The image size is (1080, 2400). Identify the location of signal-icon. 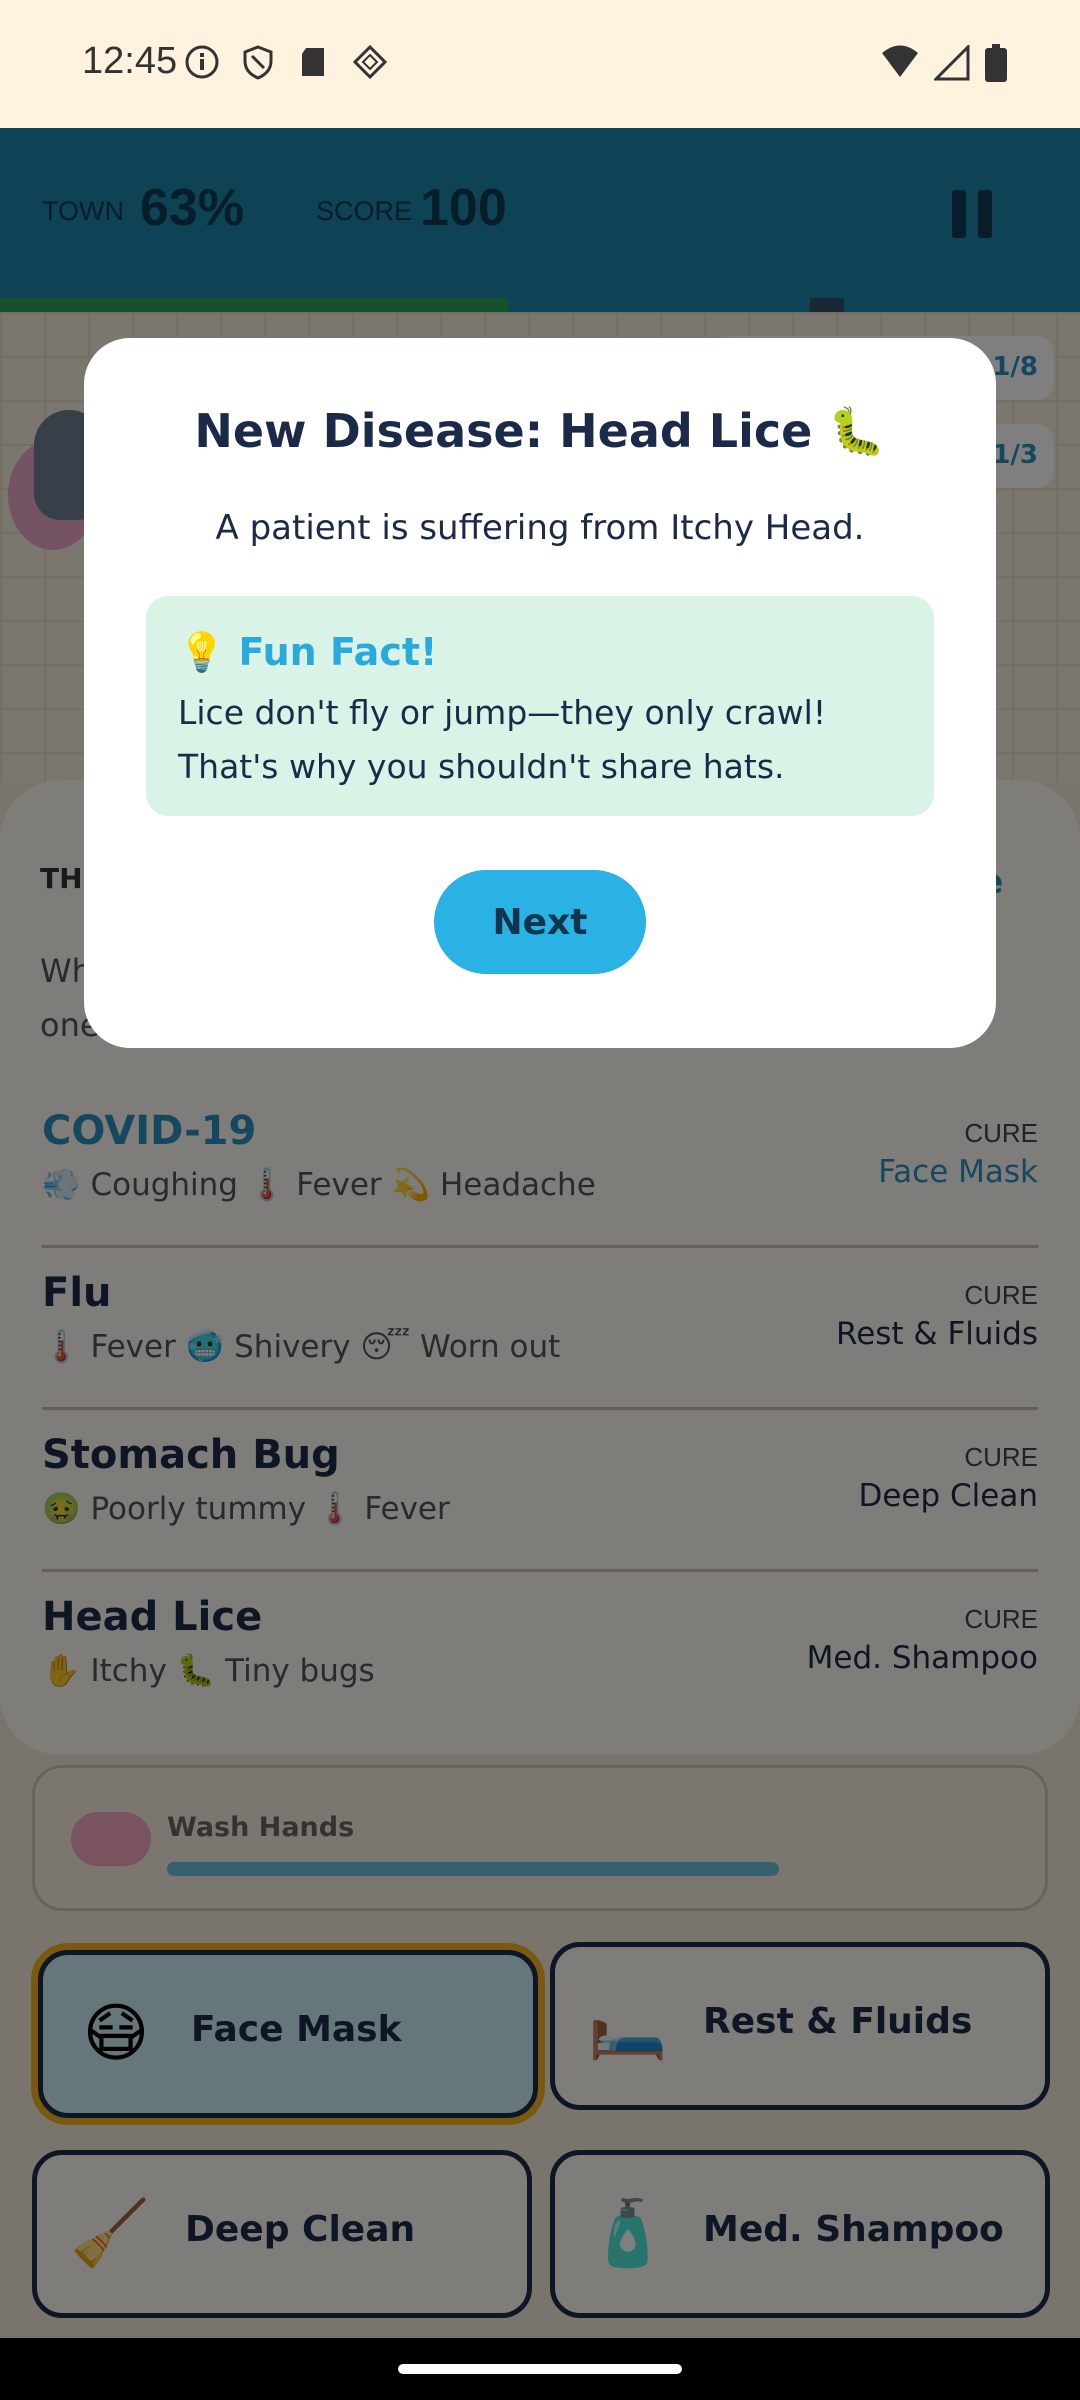
(951, 64).